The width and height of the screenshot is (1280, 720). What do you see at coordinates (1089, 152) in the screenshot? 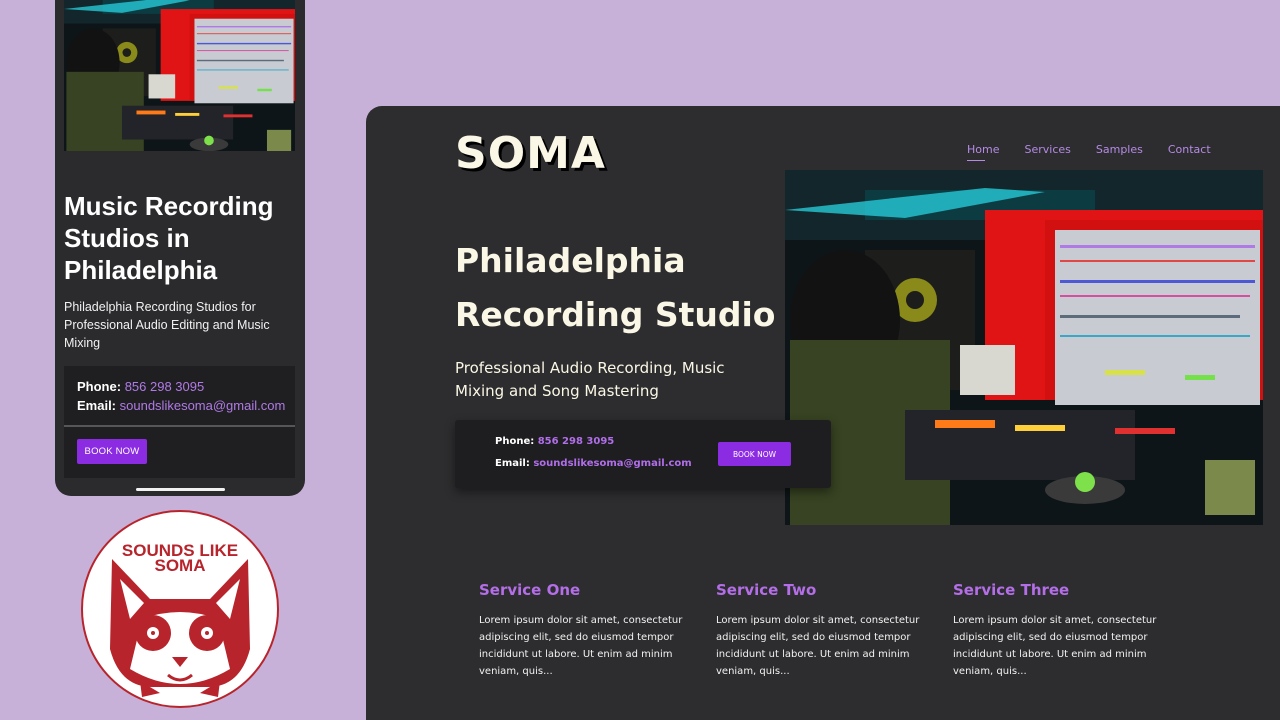
I see `main-navigation: Home Services Samples Contact` at bounding box center [1089, 152].